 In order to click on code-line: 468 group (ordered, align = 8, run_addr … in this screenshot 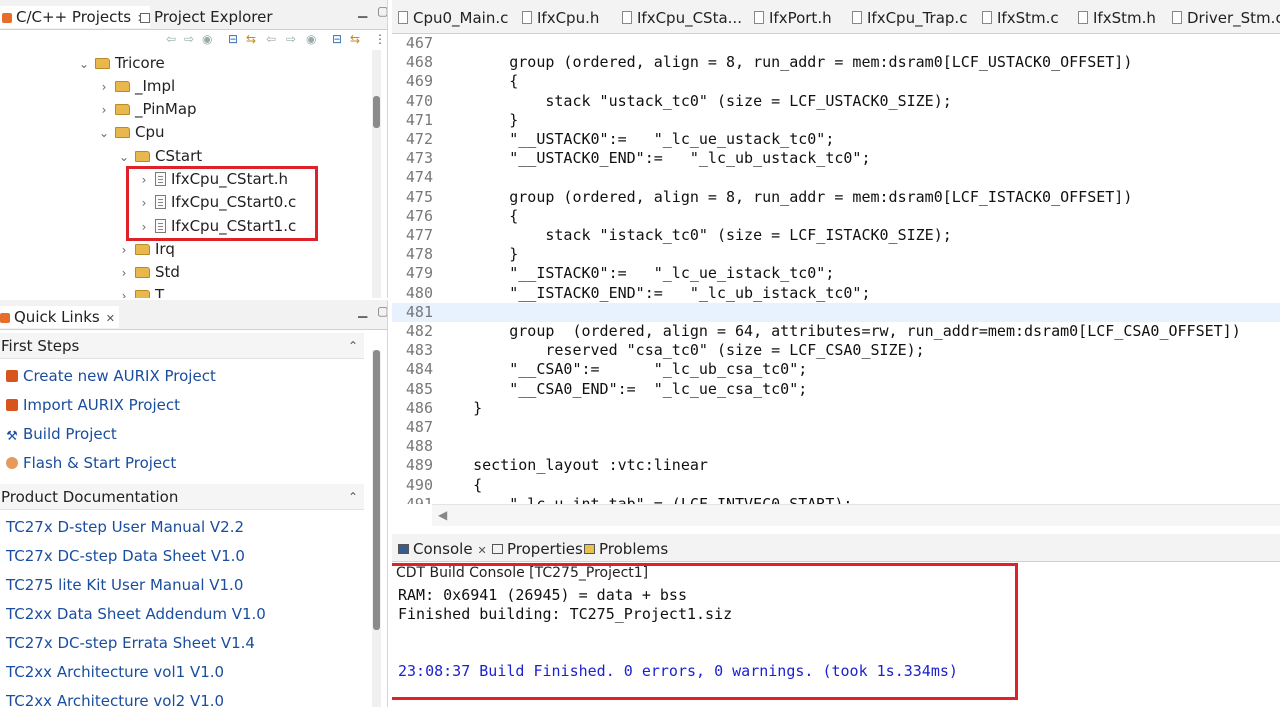, I will do `click(836, 62)`.